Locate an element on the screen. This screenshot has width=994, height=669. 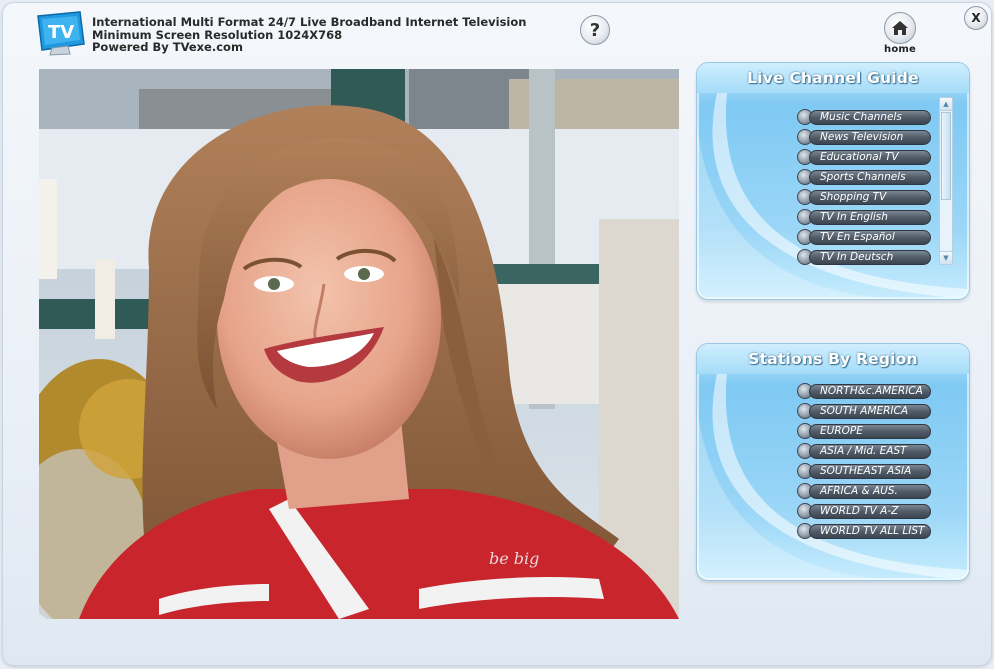
region-item-label: WORLD TV ALL LIST is located at coordinates (870, 531).